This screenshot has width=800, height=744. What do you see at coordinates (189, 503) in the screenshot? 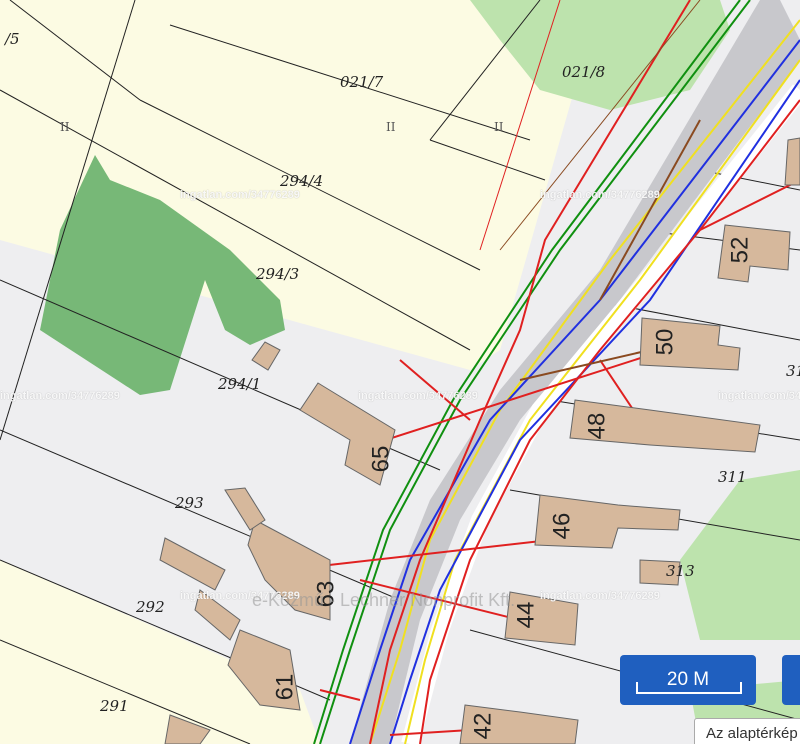
I see `parcel-label: 293` at bounding box center [189, 503].